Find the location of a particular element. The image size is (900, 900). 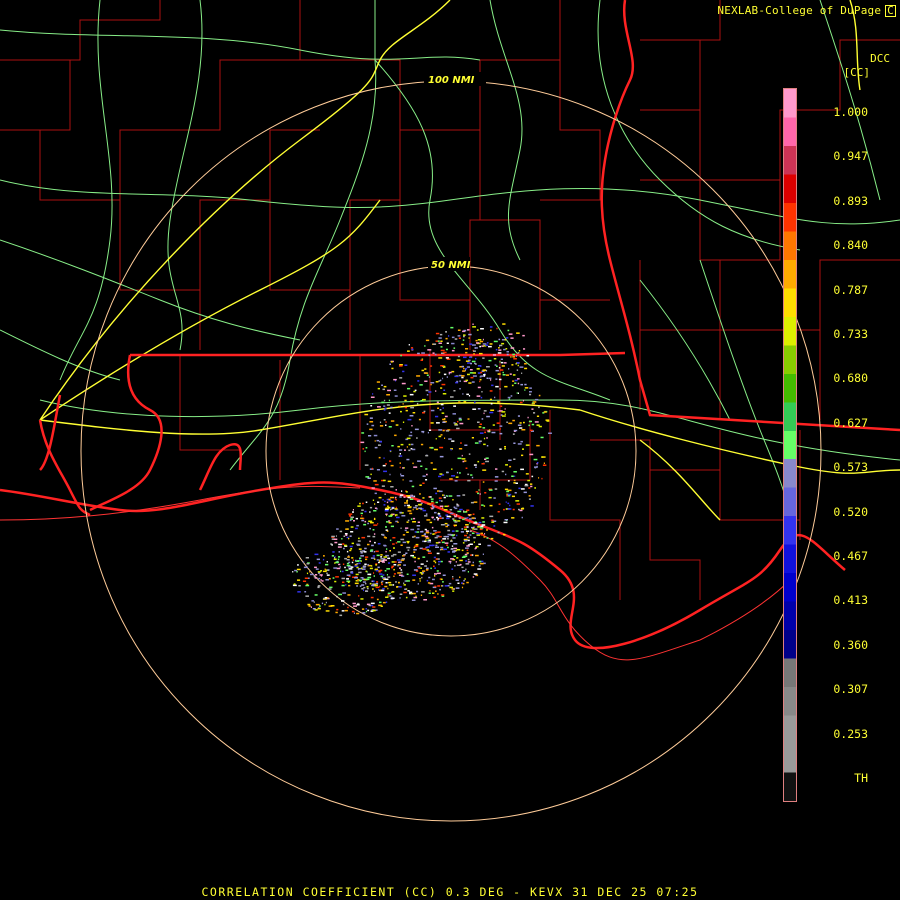

legend-tick-label: TH is located at coordinates (861, 778).